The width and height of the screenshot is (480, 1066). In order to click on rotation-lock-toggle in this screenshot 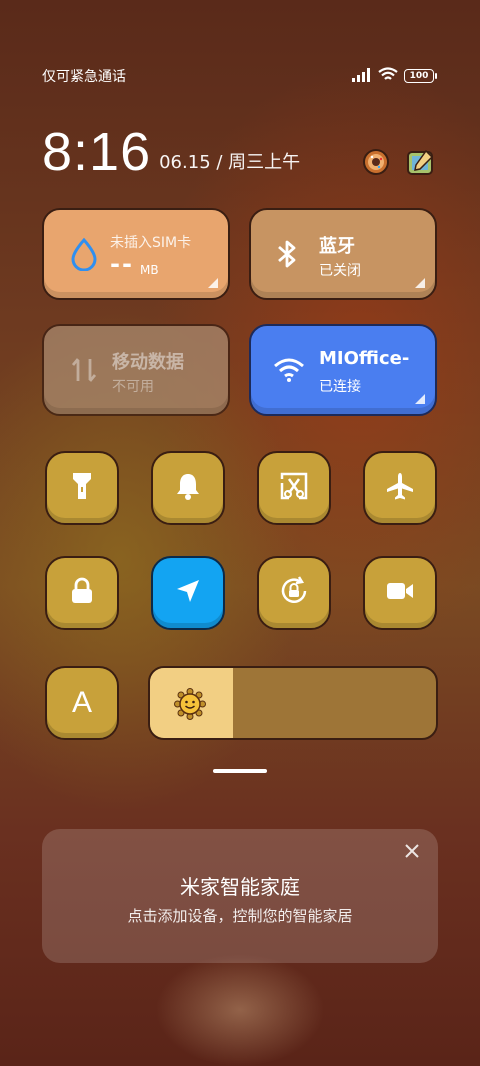, I will do `click(294, 593)`.